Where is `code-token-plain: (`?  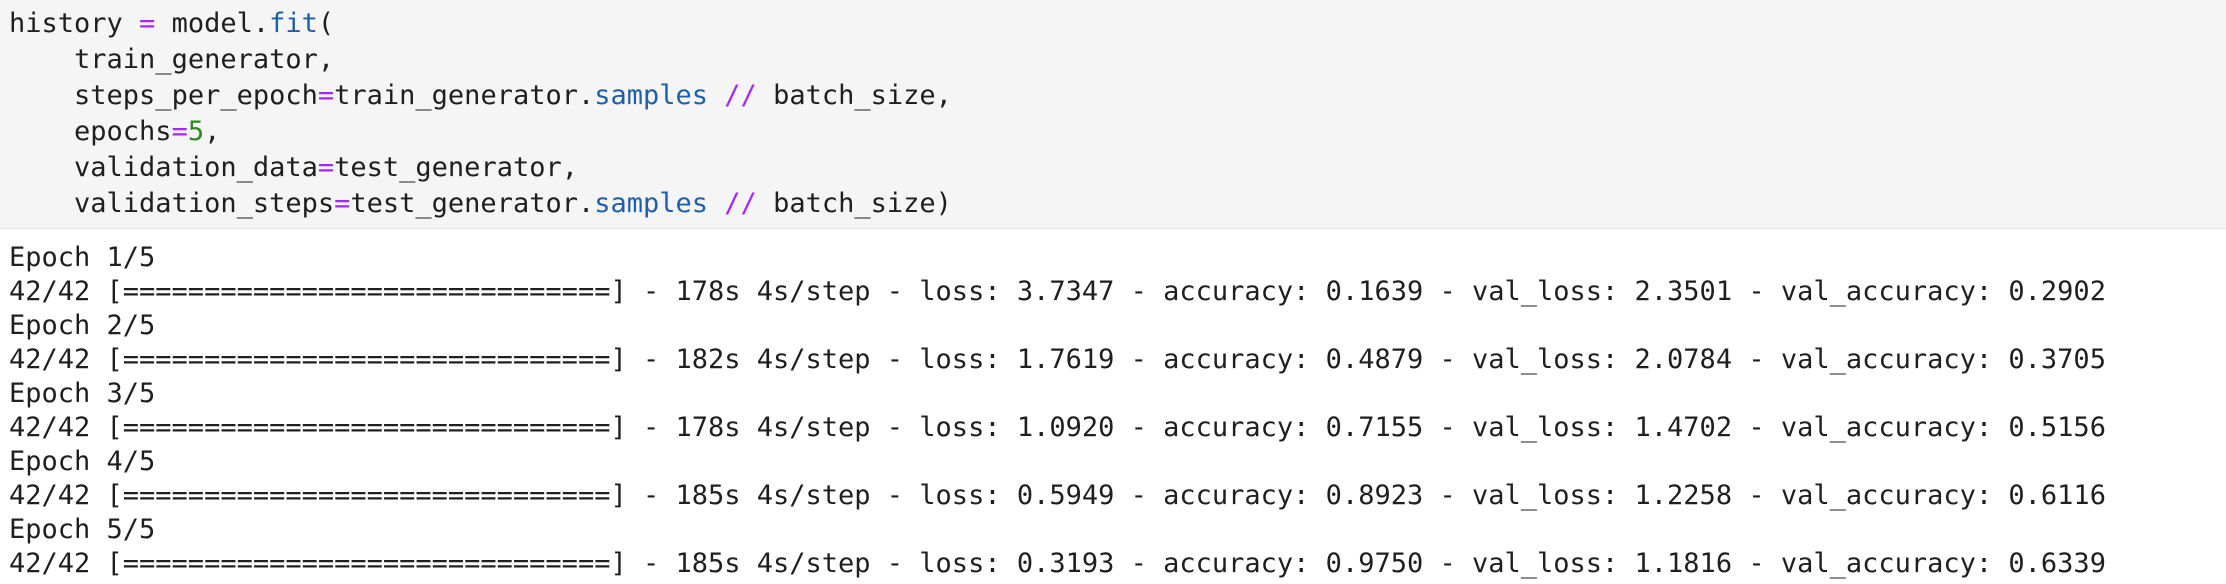 code-token-plain: ( is located at coordinates (326, 23).